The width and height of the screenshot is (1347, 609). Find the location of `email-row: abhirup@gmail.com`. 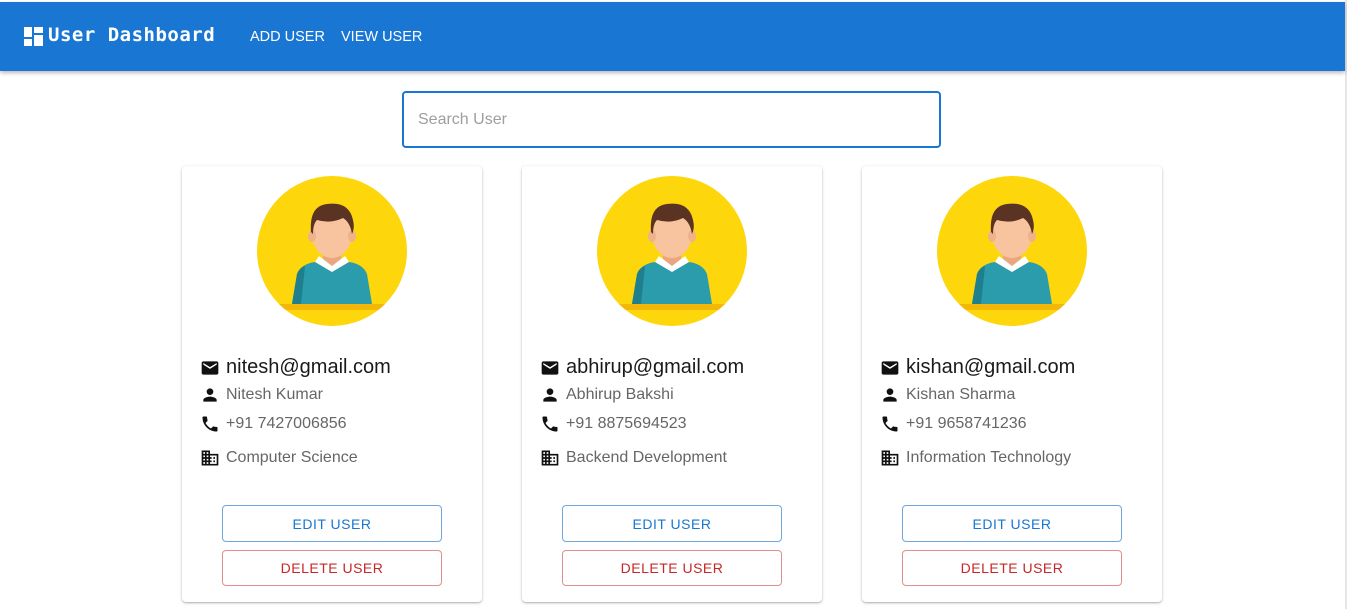

email-row: abhirup@gmail.com is located at coordinates (642, 367).